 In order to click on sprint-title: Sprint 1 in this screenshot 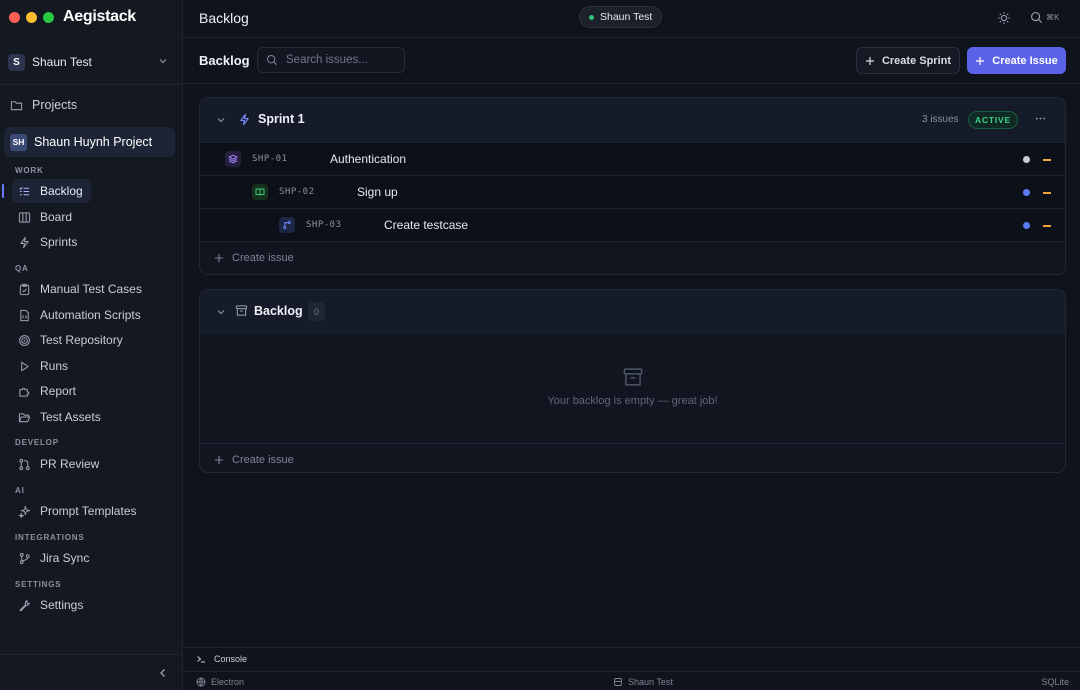, I will do `click(281, 119)`.